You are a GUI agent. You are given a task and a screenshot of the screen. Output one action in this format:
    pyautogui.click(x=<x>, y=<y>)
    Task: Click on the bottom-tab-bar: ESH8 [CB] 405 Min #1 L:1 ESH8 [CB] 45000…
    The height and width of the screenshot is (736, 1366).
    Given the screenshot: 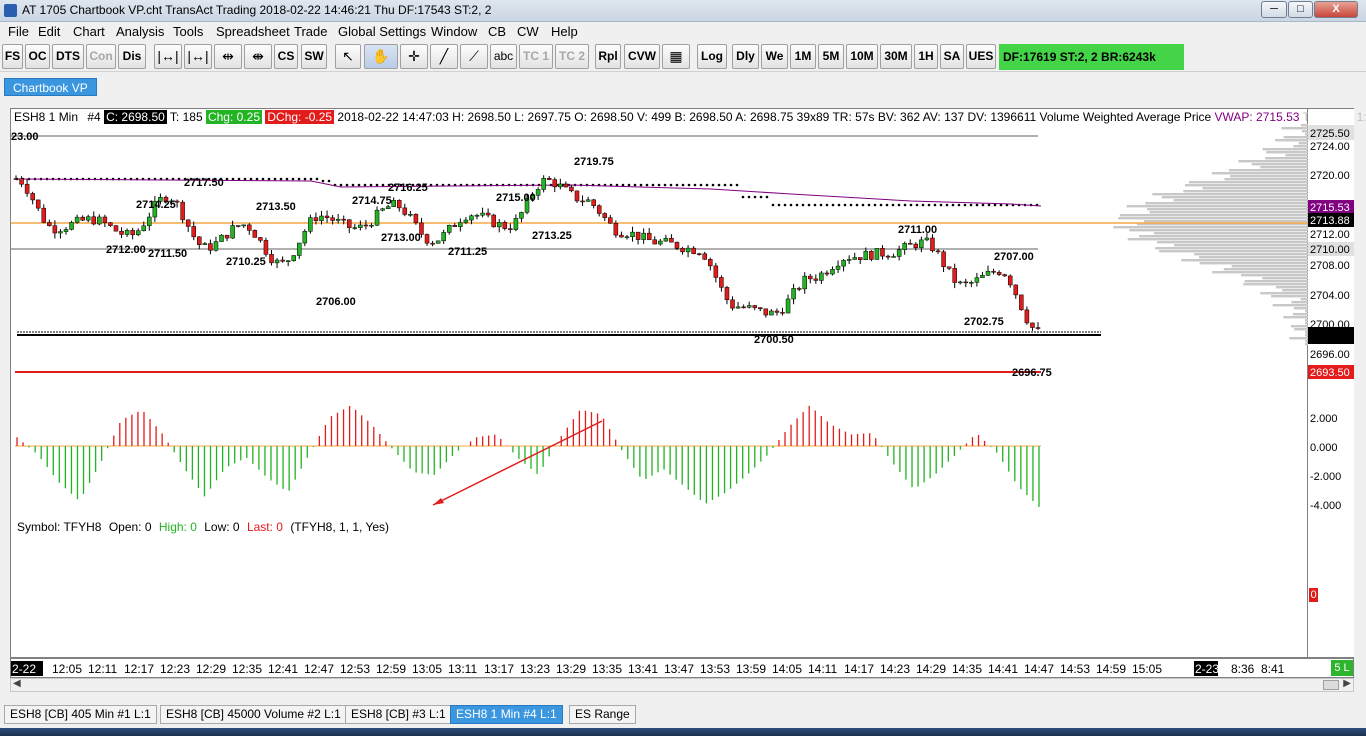 What is the action you would take?
    pyautogui.click(x=683, y=714)
    